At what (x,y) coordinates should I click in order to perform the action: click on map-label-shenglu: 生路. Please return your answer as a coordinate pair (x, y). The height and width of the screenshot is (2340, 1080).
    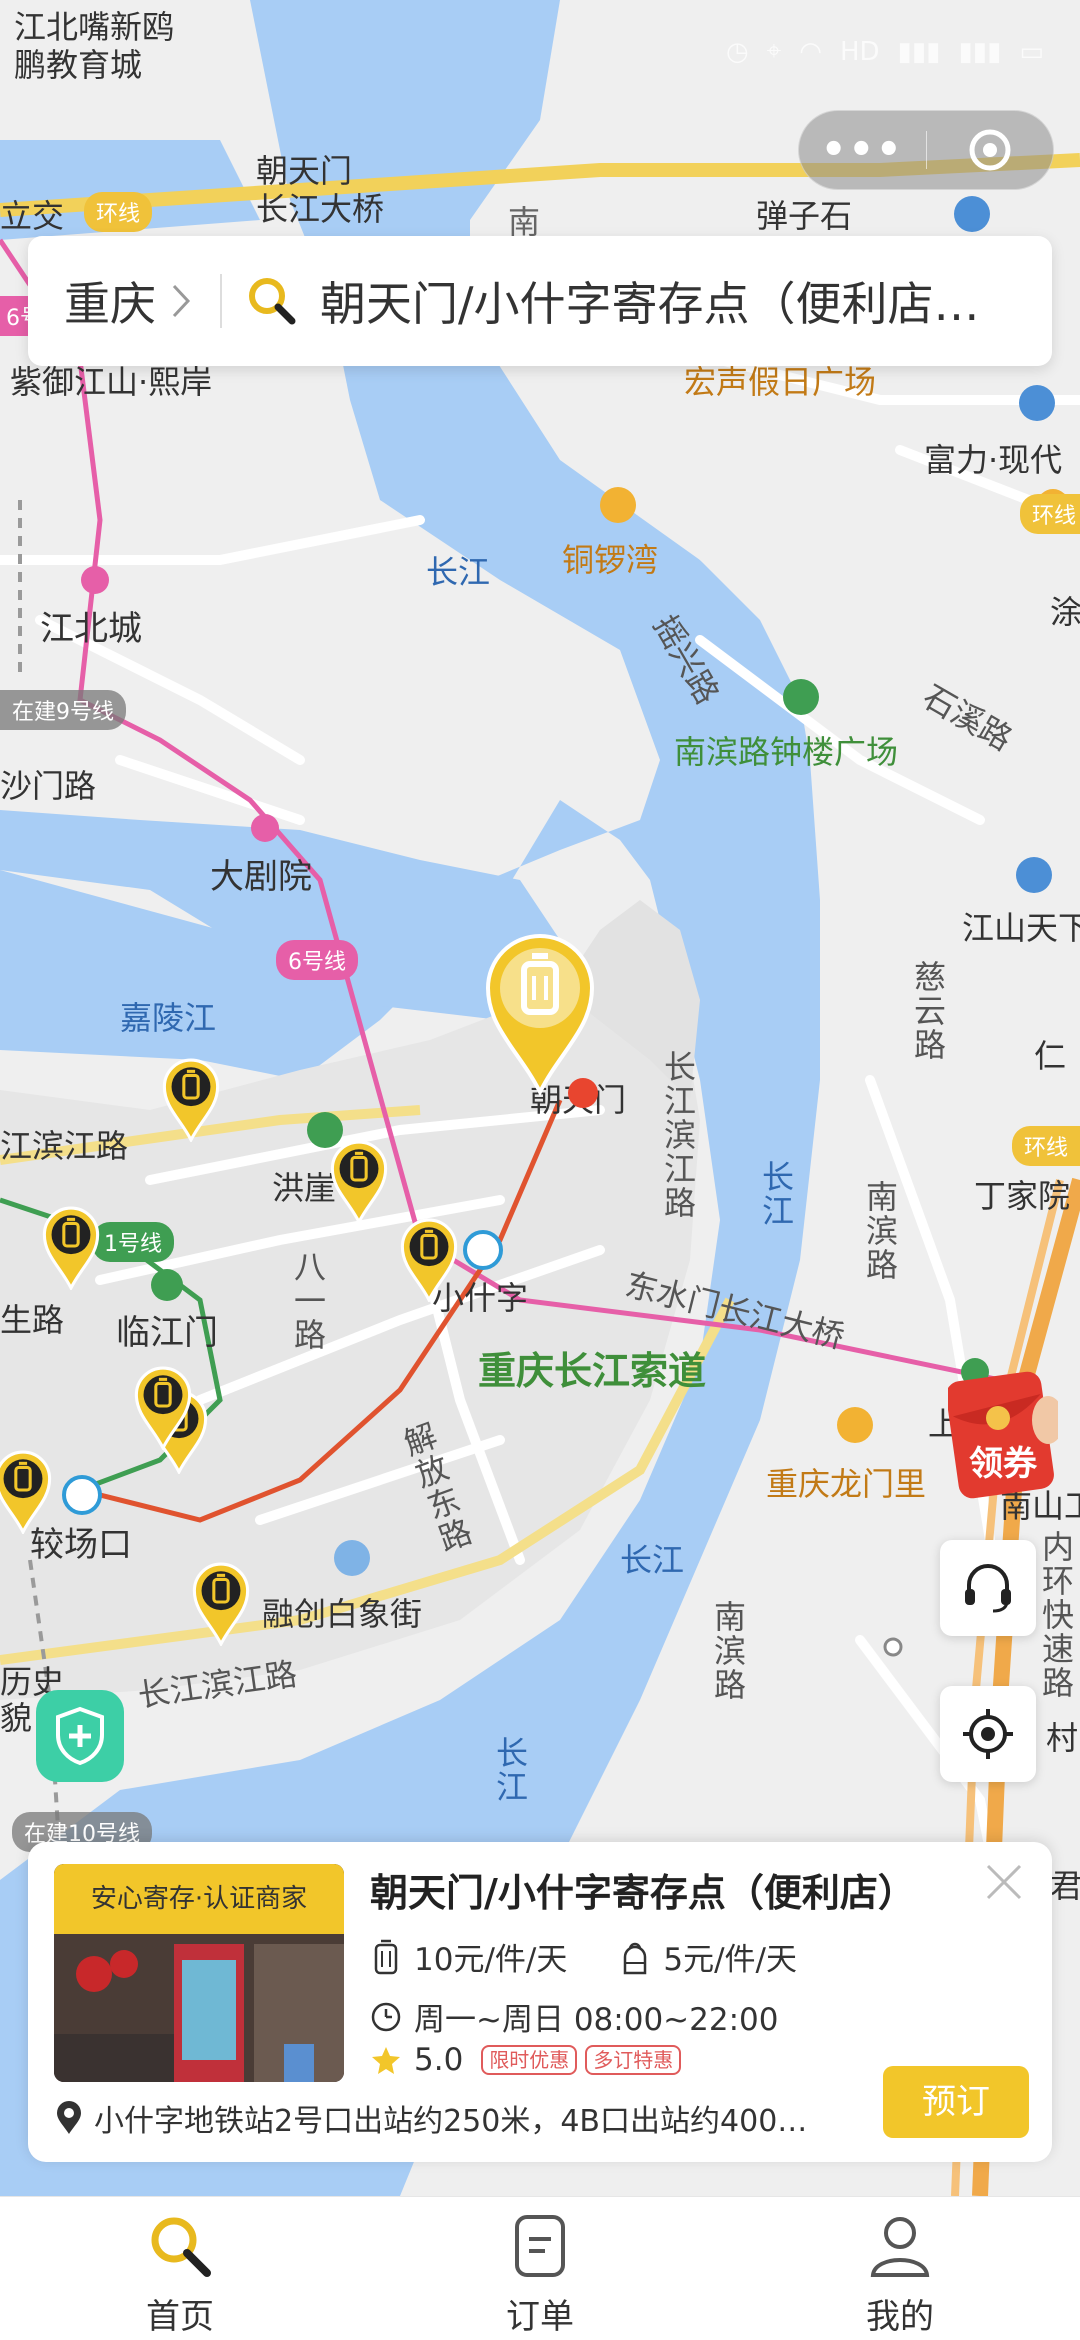
    Looking at the image, I should click on (32, 1320).